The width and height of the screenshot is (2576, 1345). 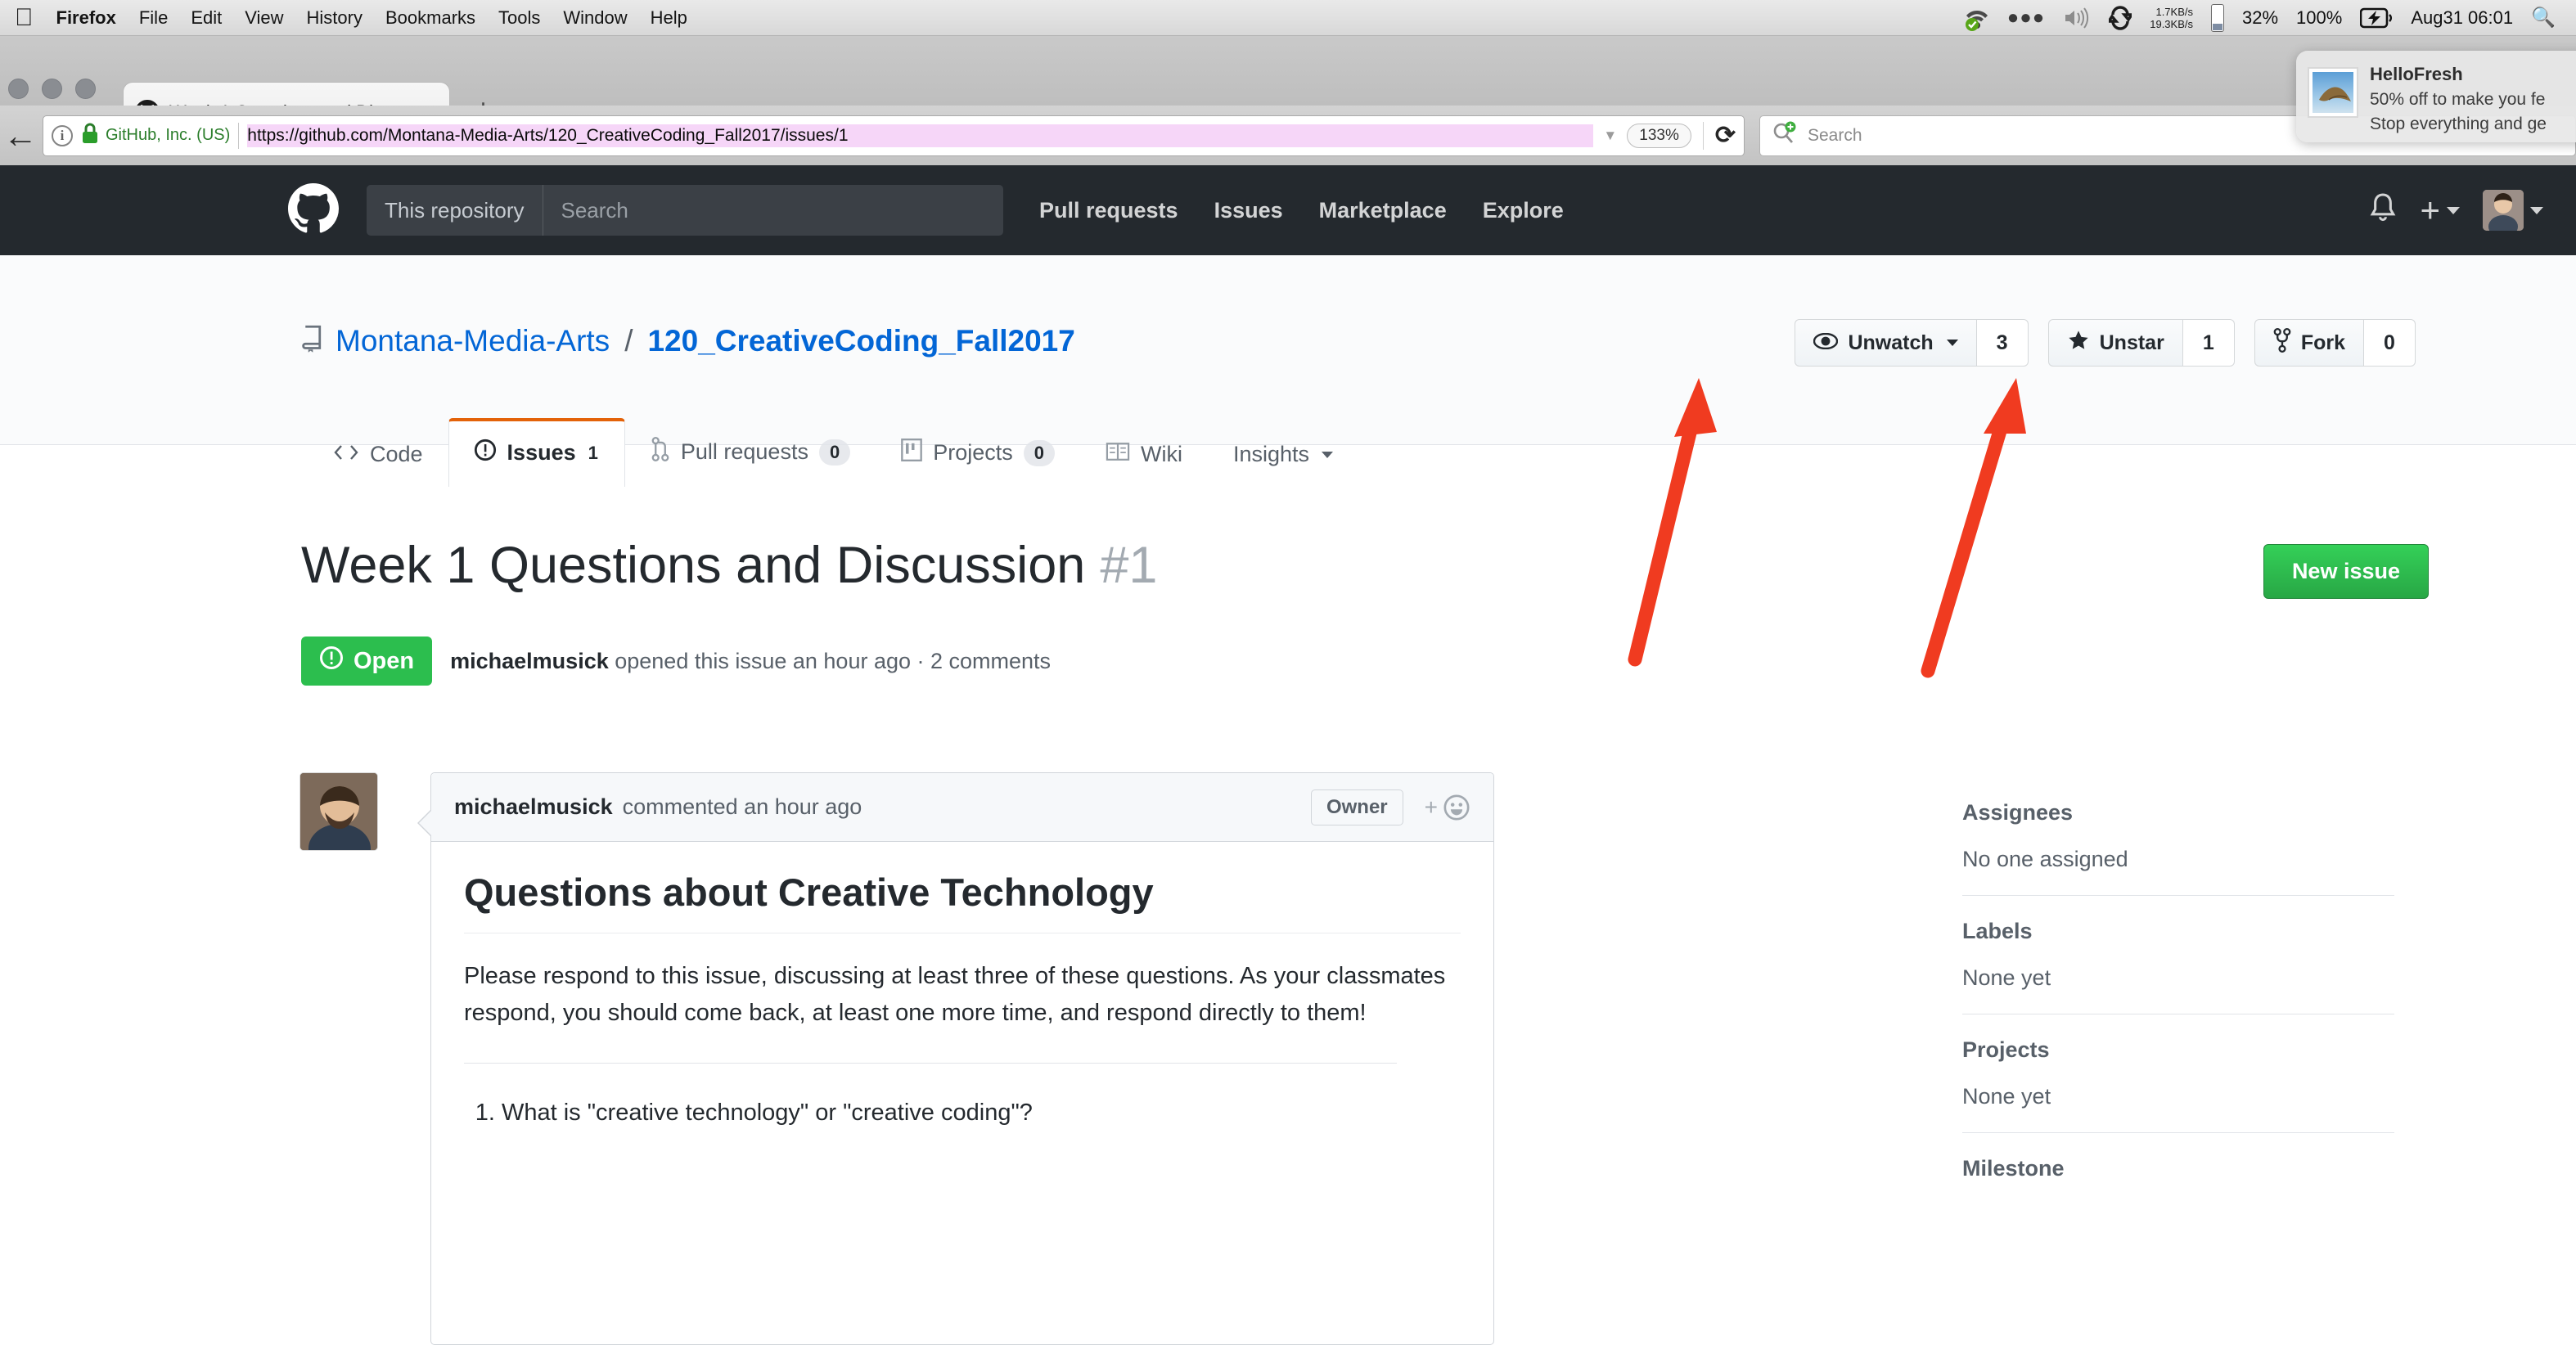 What do you see at coordinates (85, 89) in the screenshot?
I see `maximize-window-button` at bounding box center [85, 89].